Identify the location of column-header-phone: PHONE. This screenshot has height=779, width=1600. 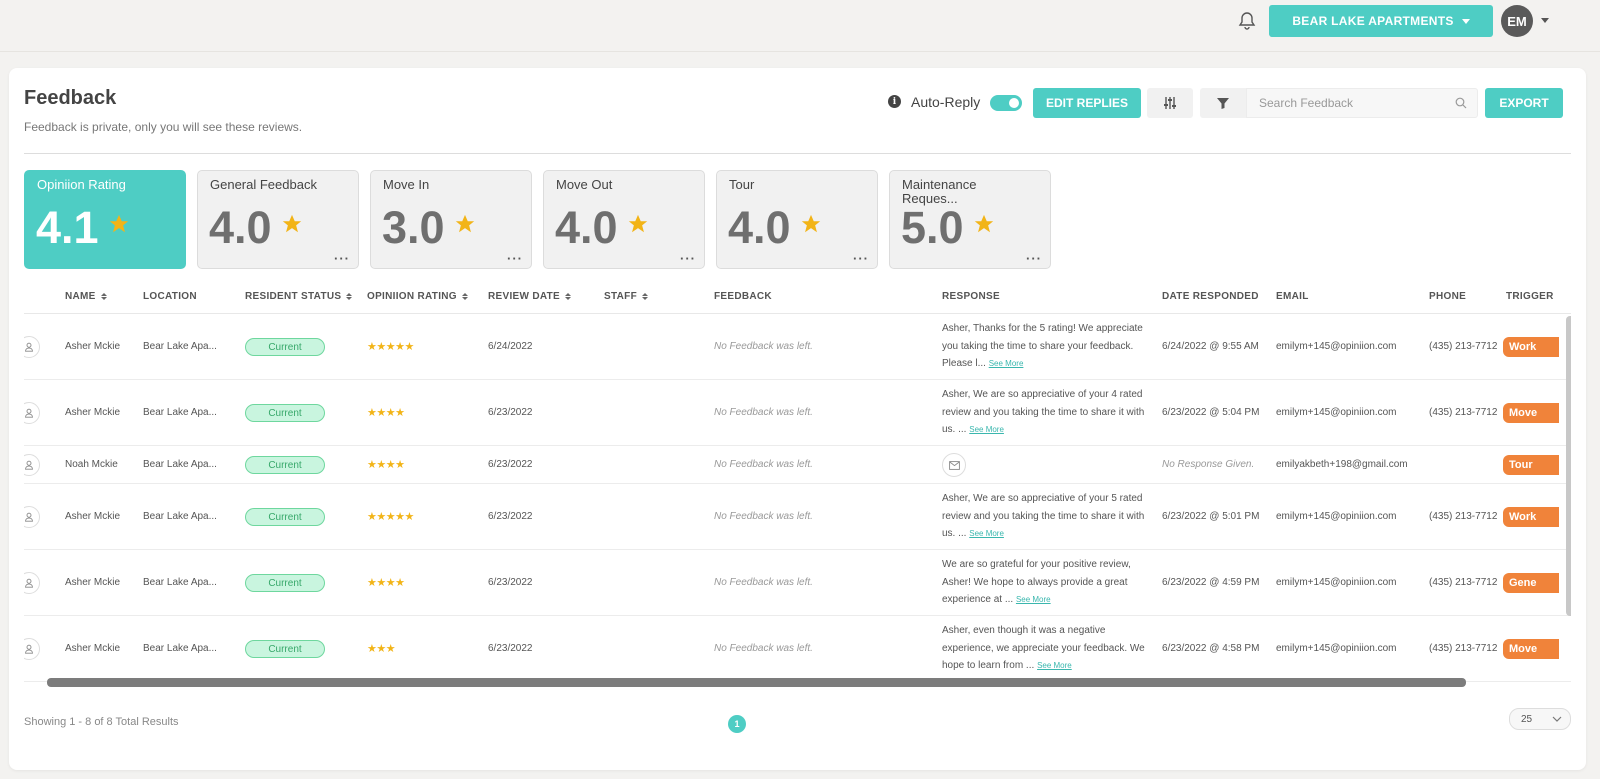
(1447, 296).